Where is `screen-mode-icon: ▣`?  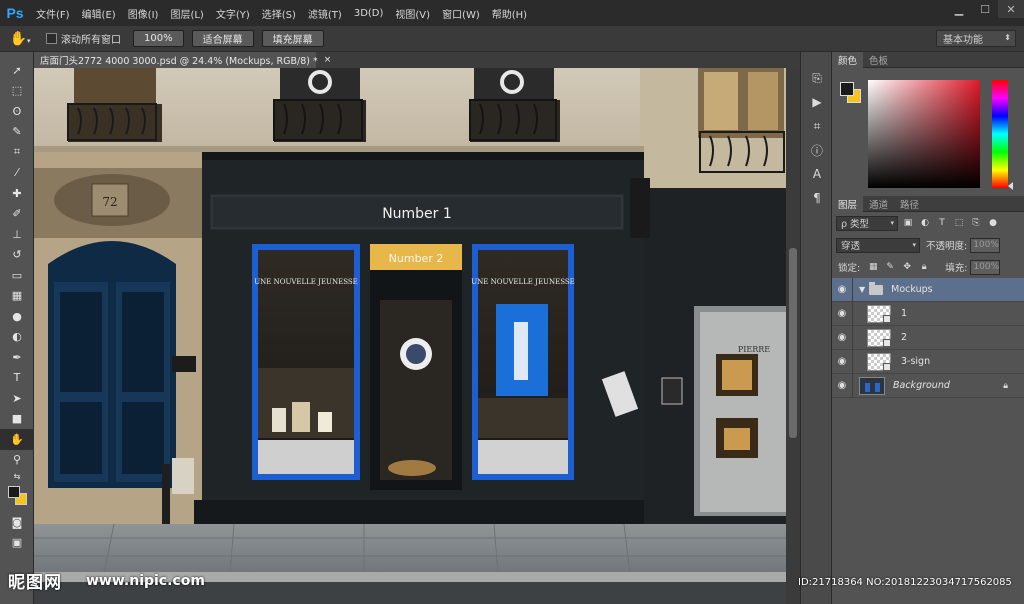 screen-mode-icon: ▣ is located at coordinates (17, 543).